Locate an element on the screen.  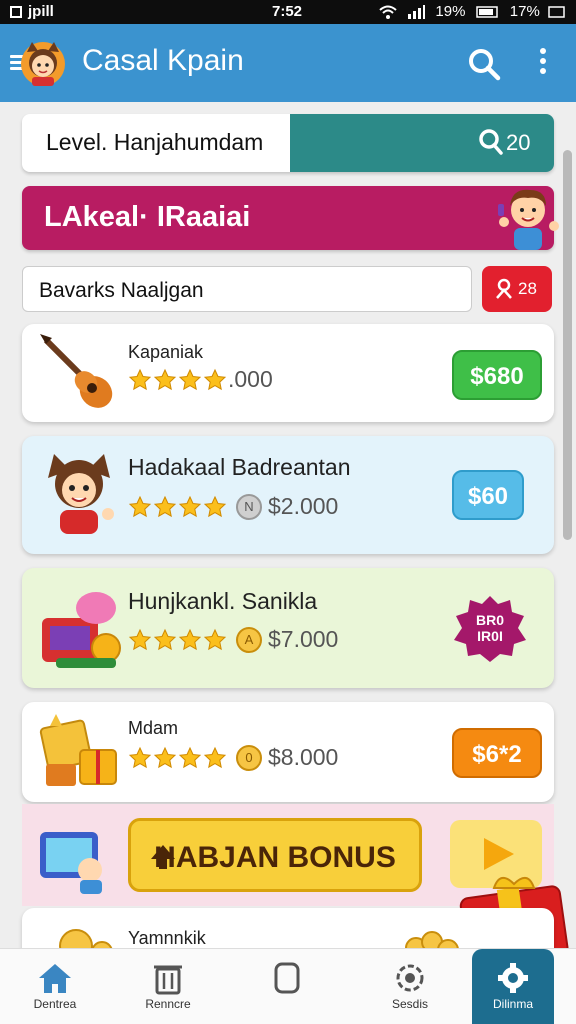
nav-item-dilinma: Dilinma is located at coordinates (513, 986).